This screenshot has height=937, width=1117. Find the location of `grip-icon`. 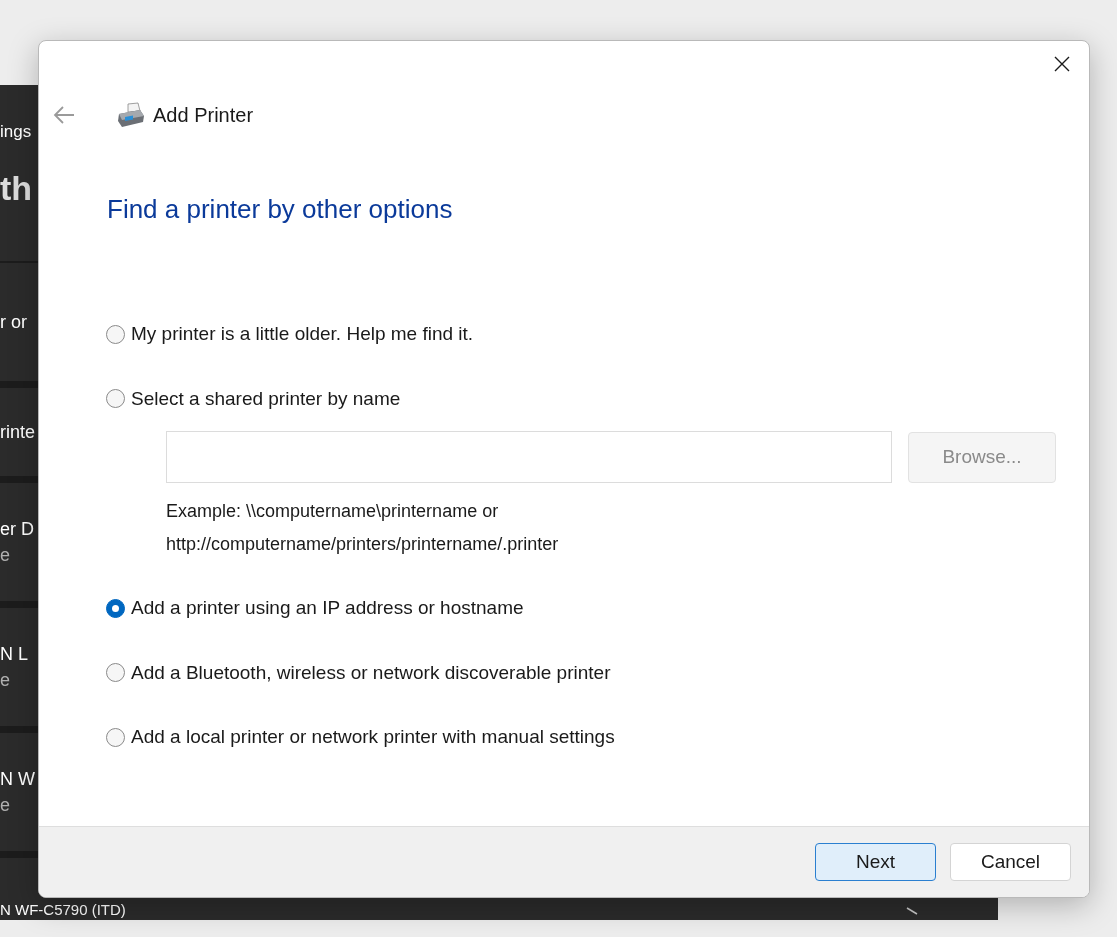

grip-icon is located at coordinates (912, 911).